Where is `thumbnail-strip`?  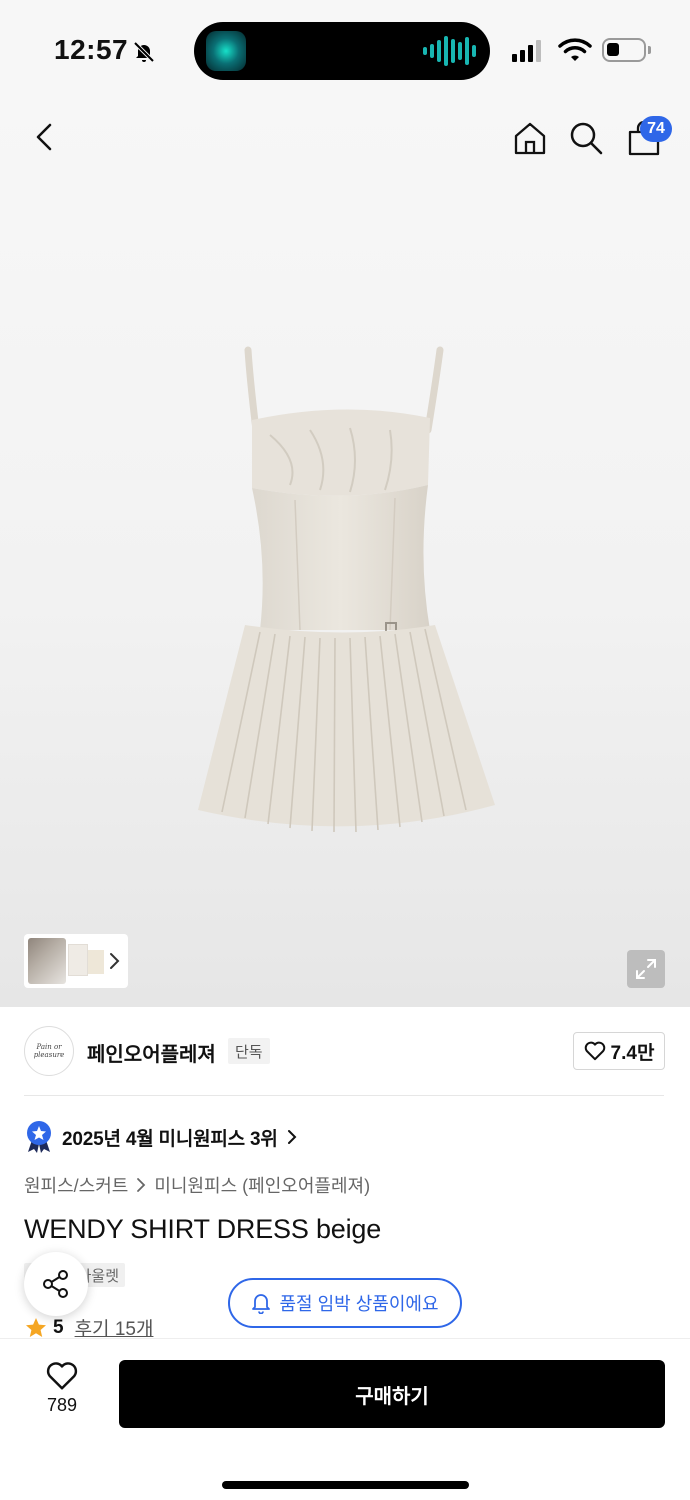
thumbnail-strip is located at coordinates (76, 961).